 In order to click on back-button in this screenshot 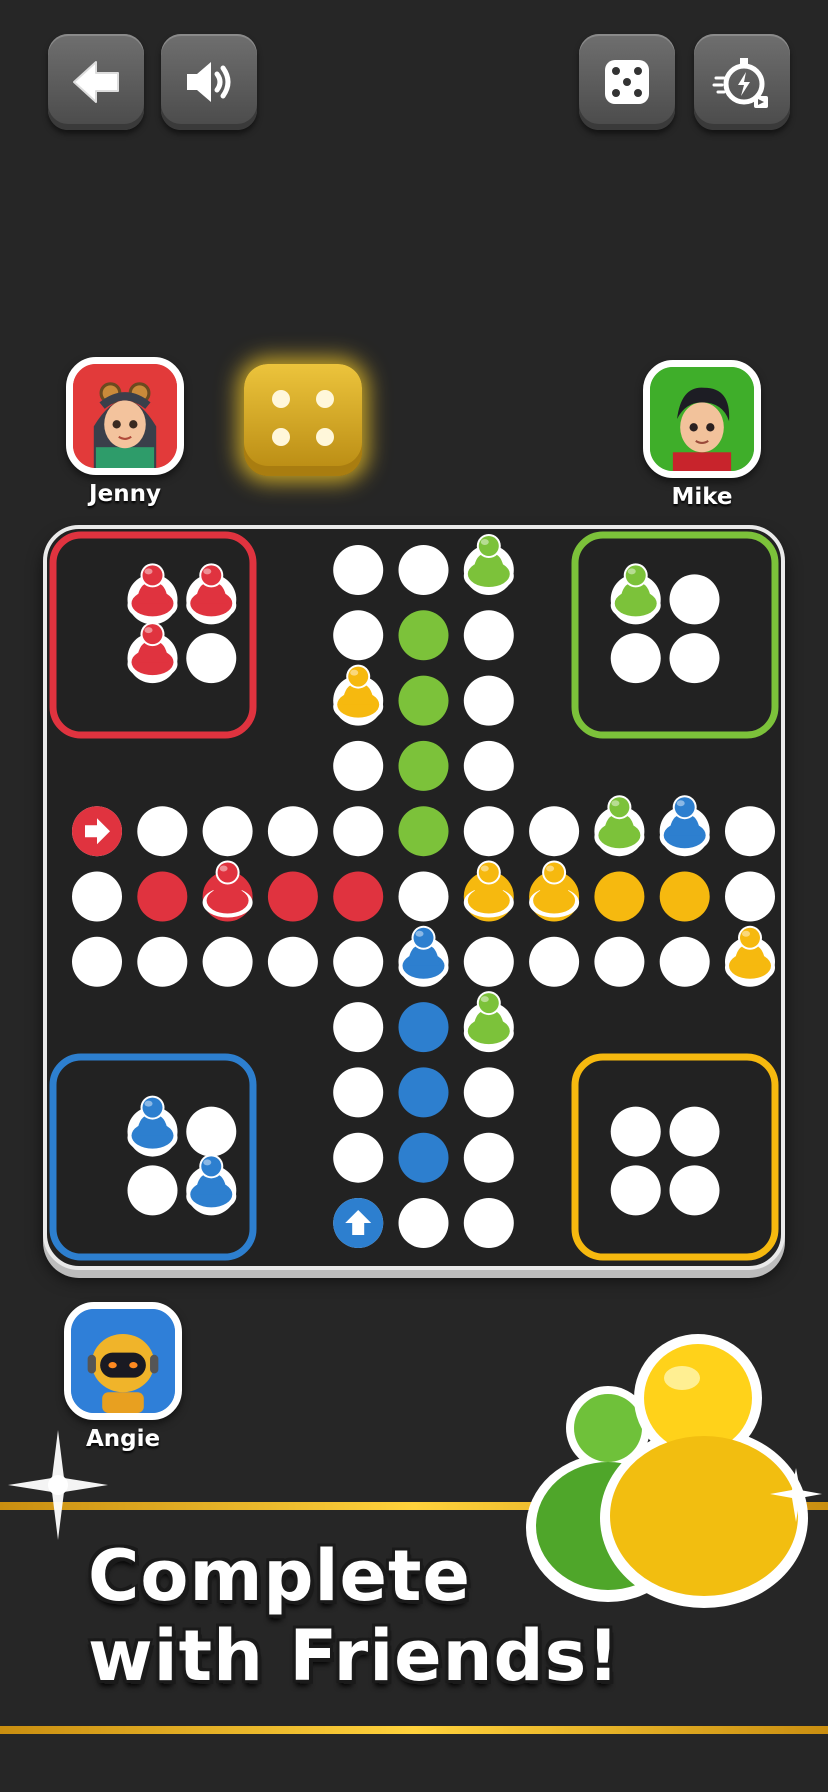, I will do `click(96, 82)`.